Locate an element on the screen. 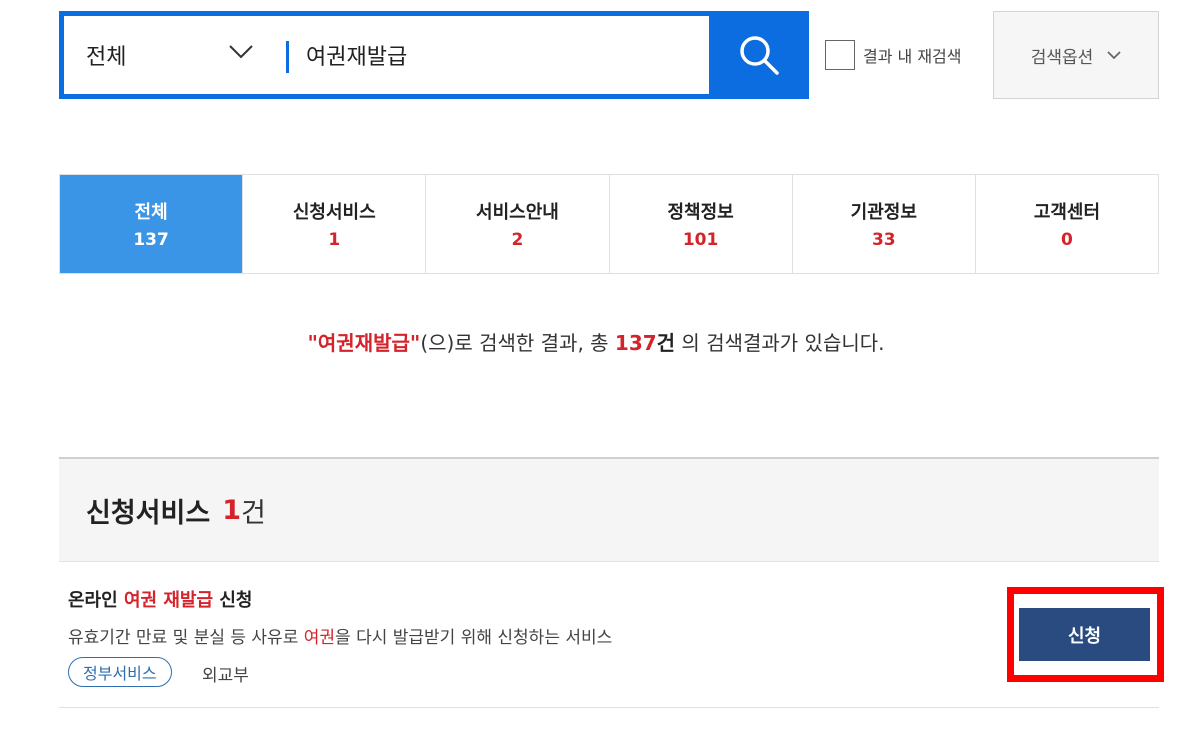  result-summary: "여권재발급"(으)로 검색한 결과, 총 137건 의 검색결과가 있습니다. is located at coordinates (596, 341).